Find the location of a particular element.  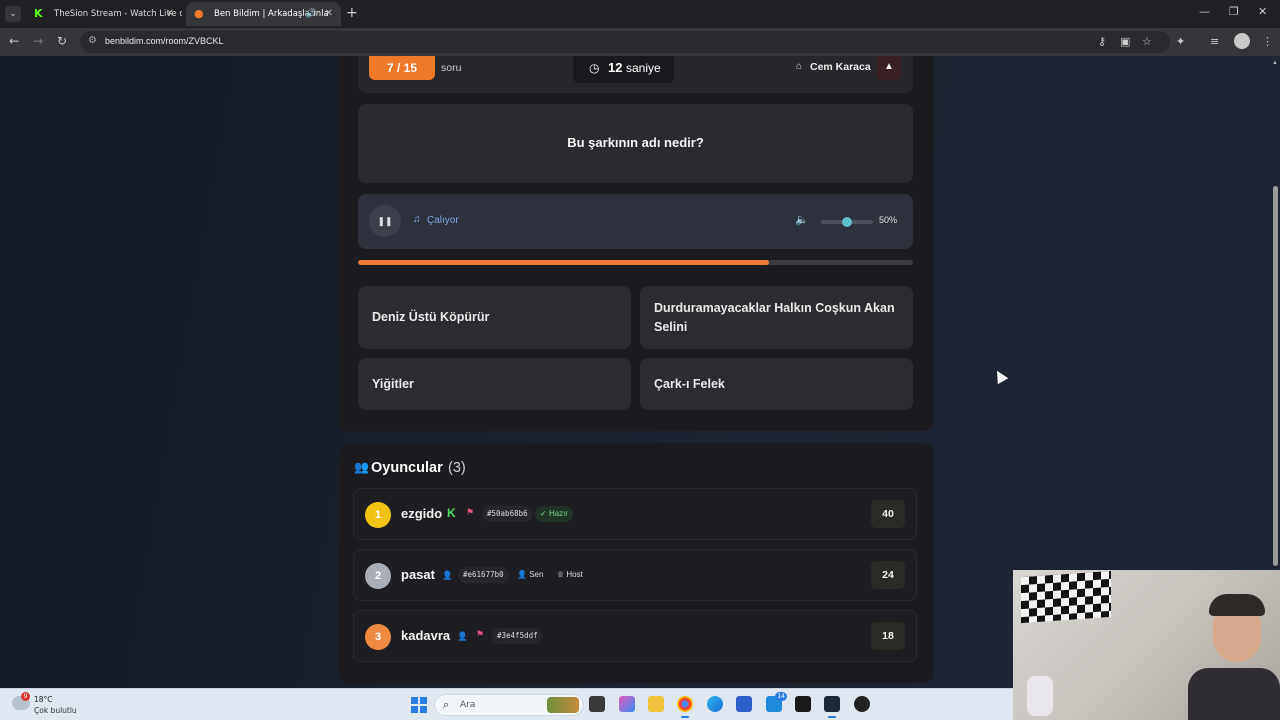

tab-thesion-stream: K TheSion Stream - Watch Live on ✕ is located at coordinates (104, 14).